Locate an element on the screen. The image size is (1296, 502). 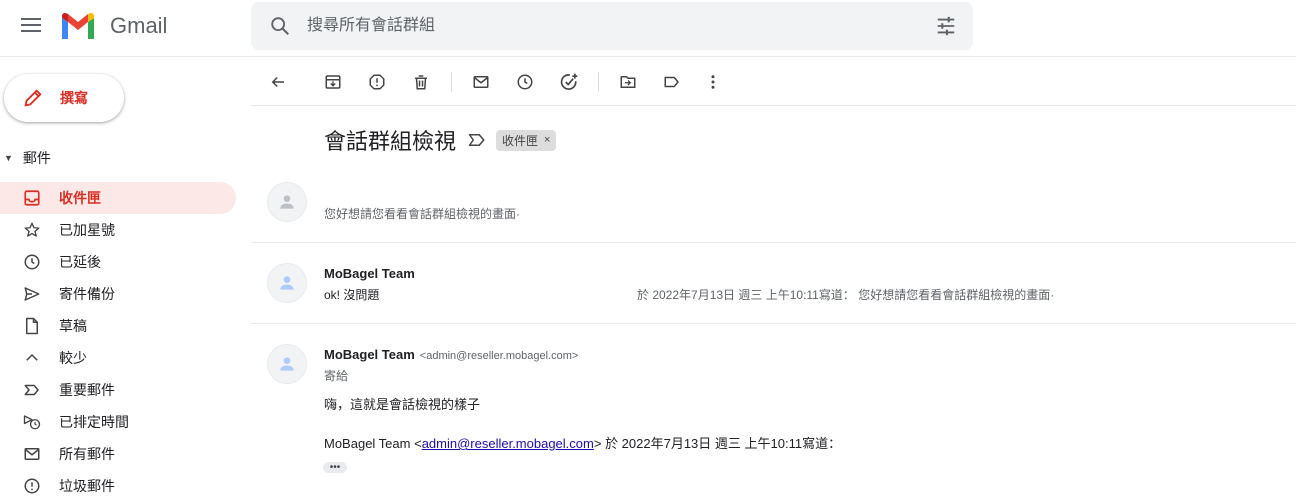
hamburger-menu-icon is located at coordinates (31, 25).